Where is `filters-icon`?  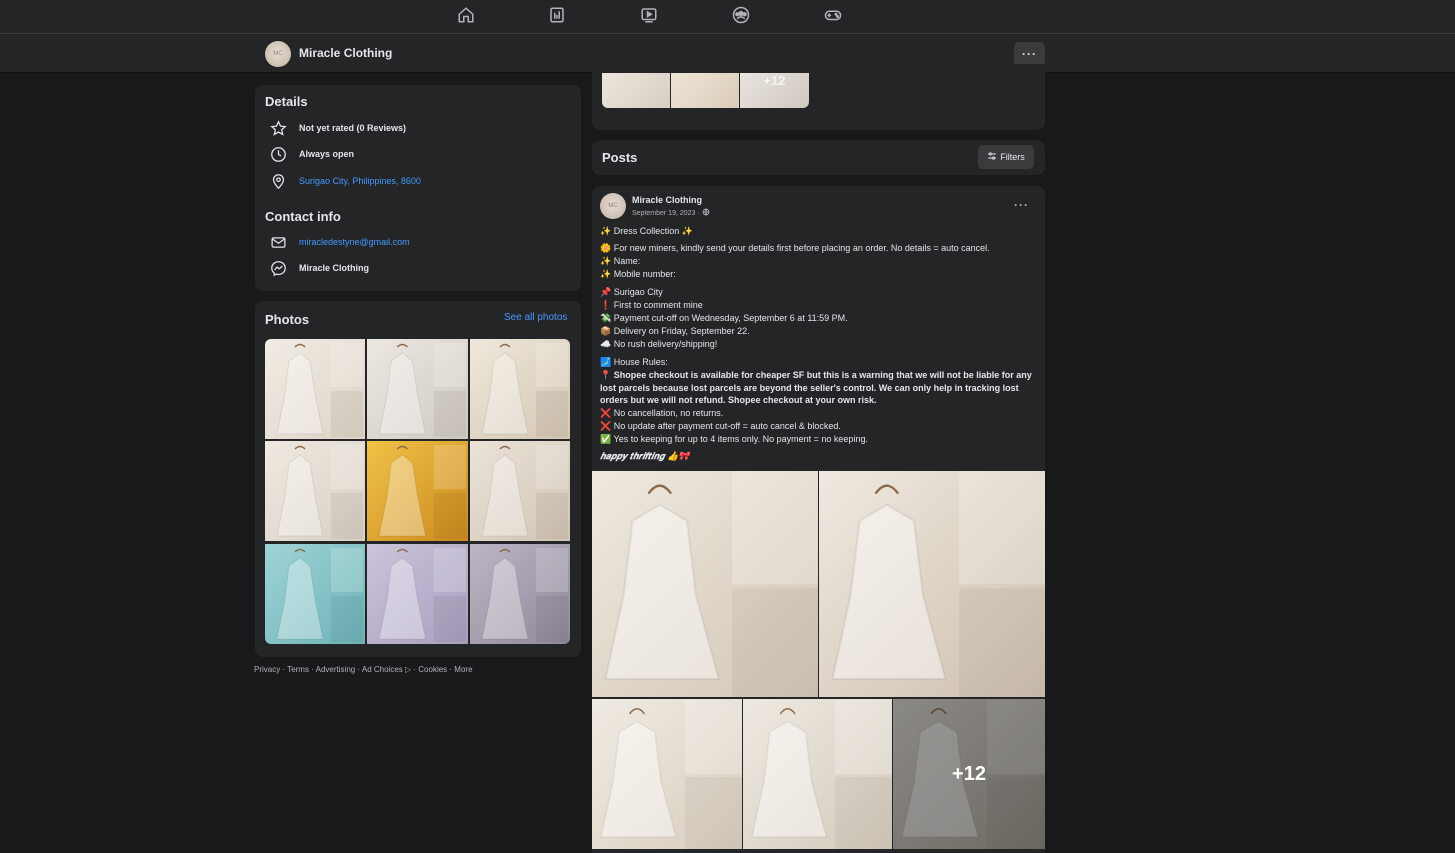 filters-icon is located at coordinates (992, 157).